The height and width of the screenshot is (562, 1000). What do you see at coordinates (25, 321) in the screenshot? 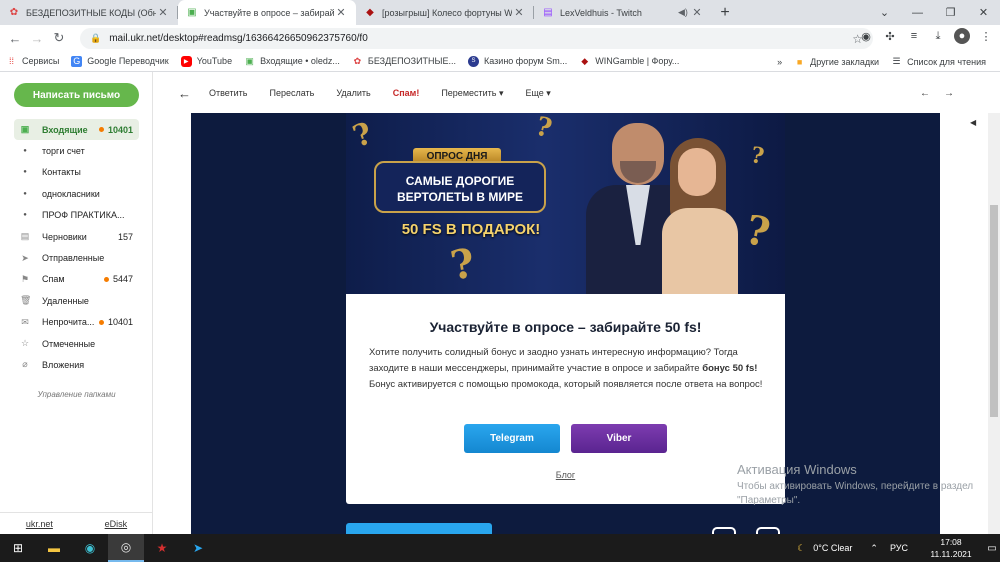
I see `unread-icon: ✉` at bounding box center [25, 321].